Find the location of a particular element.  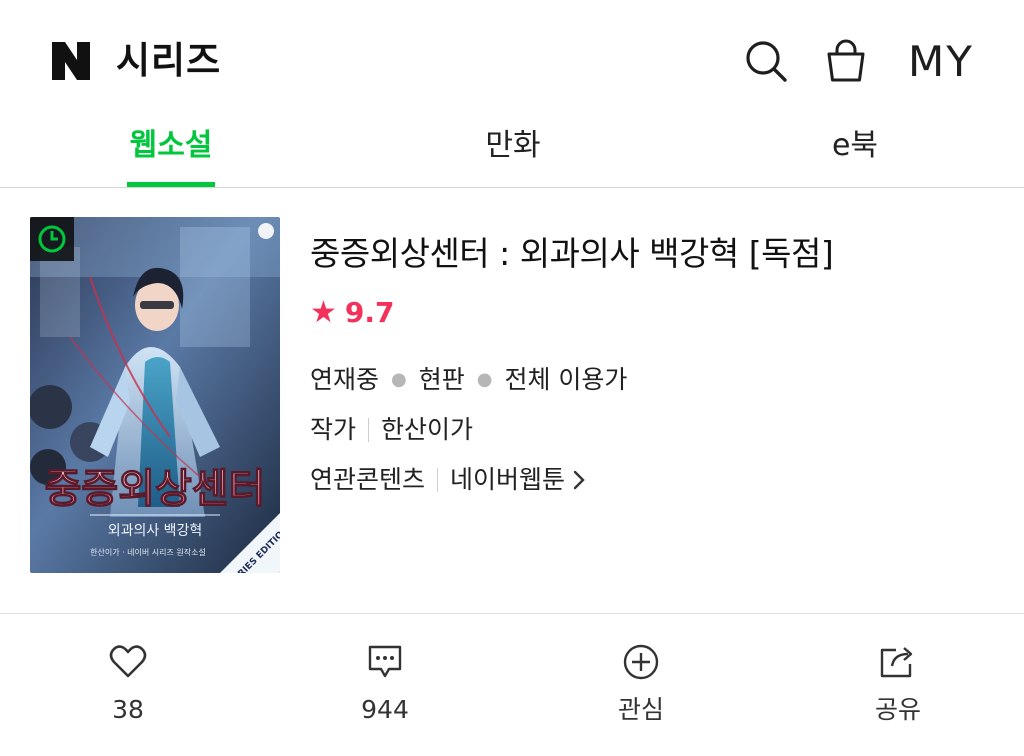

share-button: 공유 is located at coordinates (898, 690).